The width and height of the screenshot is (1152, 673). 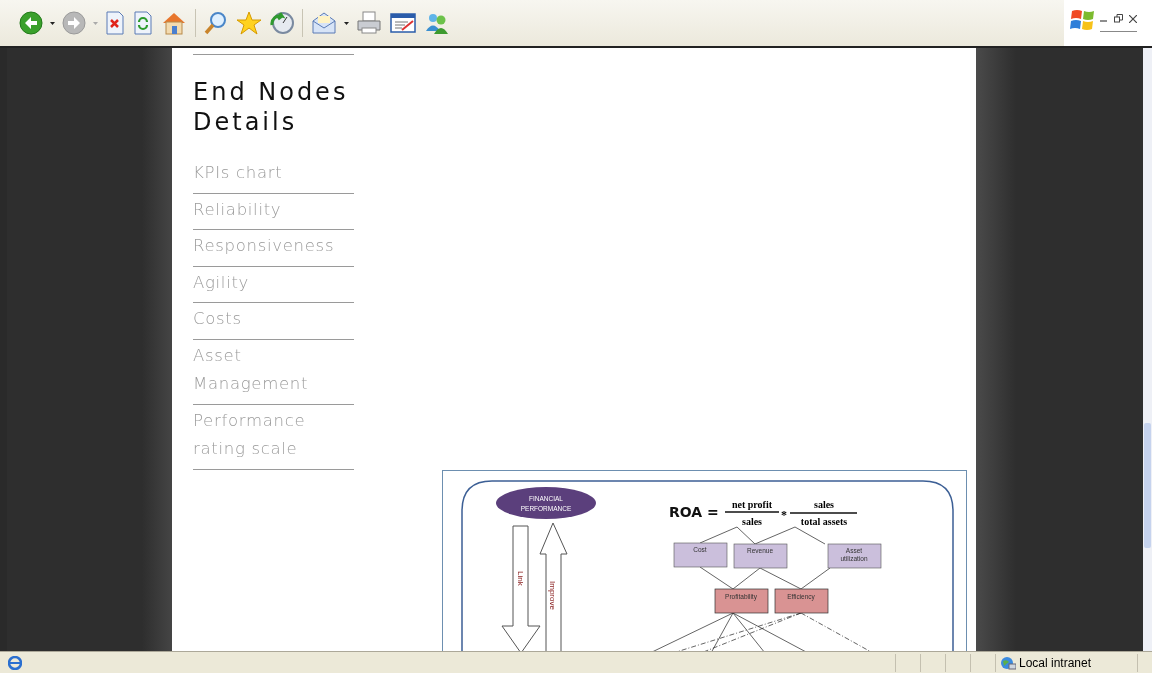 I want to click on arrow-label: Improve, so click(x=552, y=595).